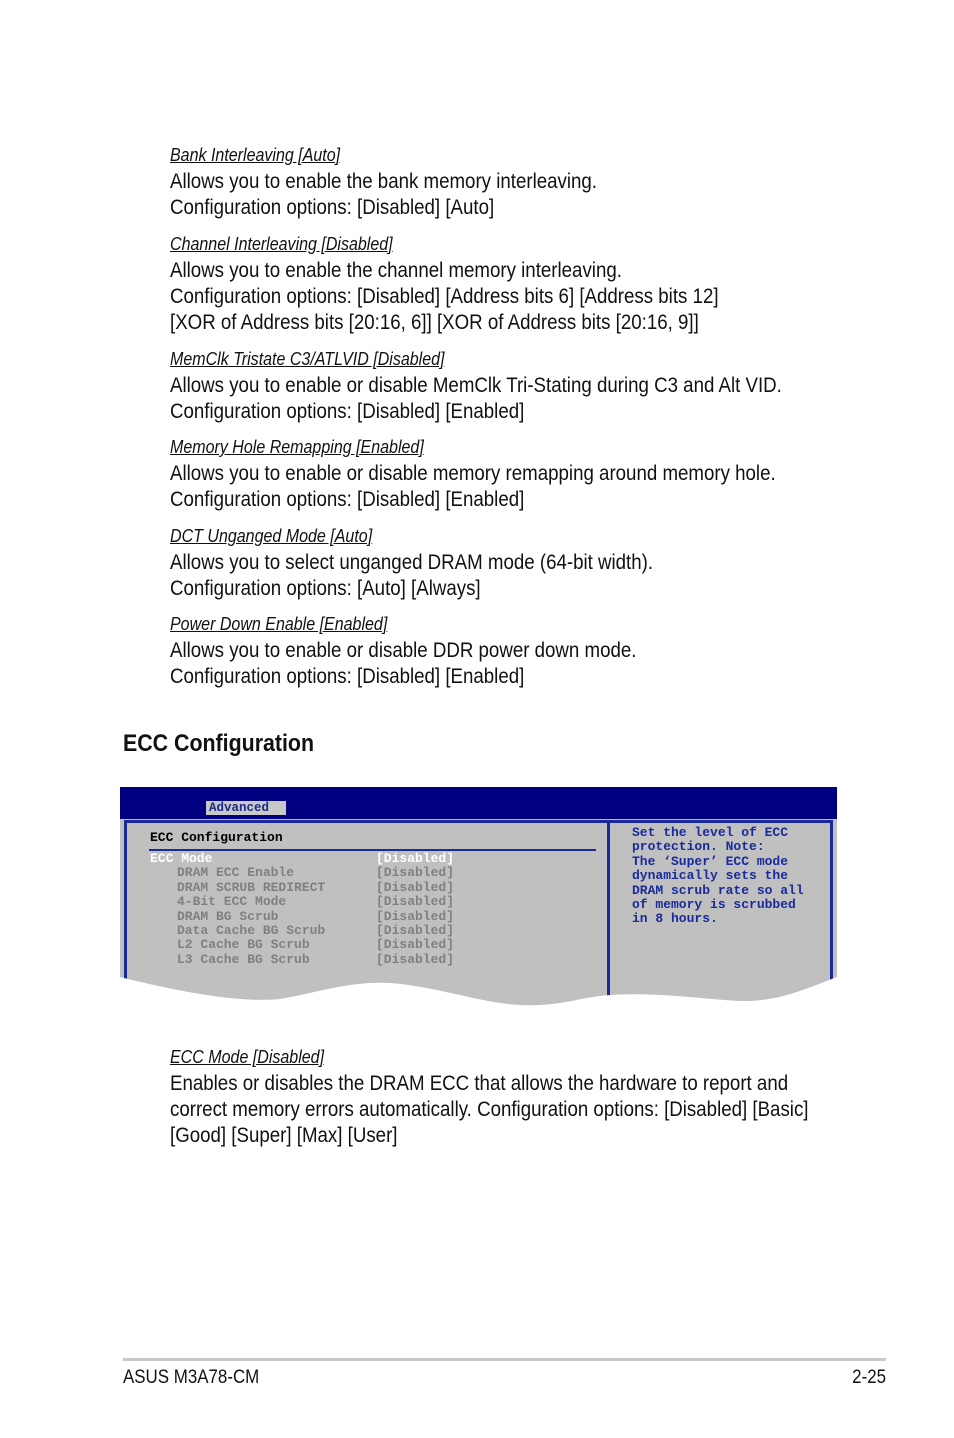 This screenshot has width=954, height=1438. What do you see at coordinates (227, 916) in the screenshot?
I see `bios-item-label: DRAM BG Scrub` at bounding box center [227, 916].